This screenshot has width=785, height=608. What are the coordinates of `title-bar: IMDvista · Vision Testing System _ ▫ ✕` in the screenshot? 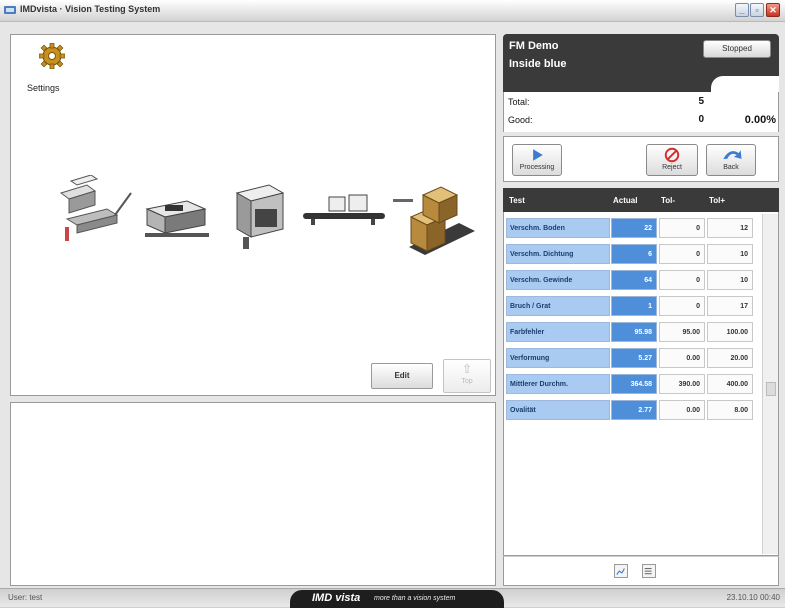 It's located at (392, 11).